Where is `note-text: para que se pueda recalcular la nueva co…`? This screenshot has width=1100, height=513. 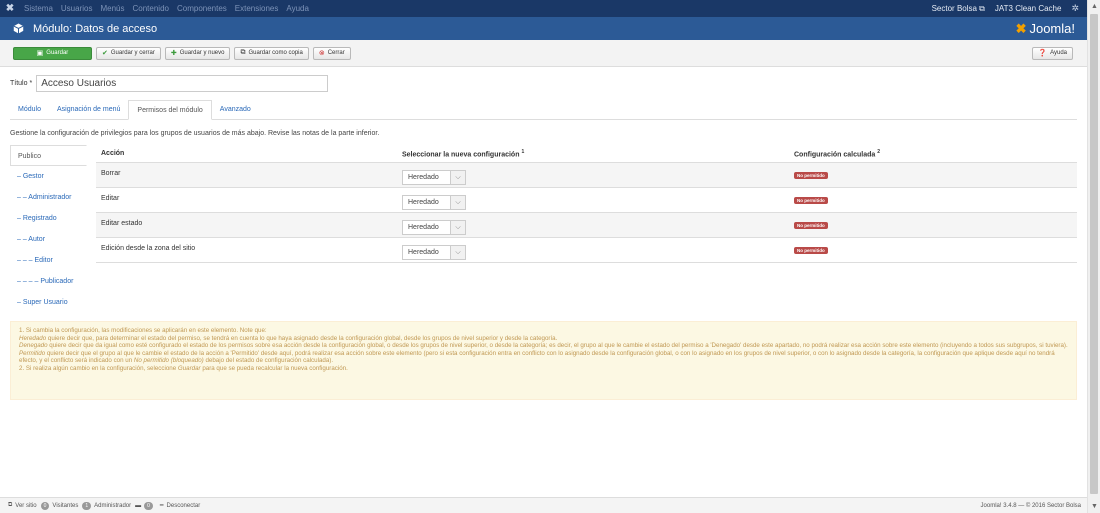 note-text: para que se pueda recalcular la nueva co… is located at coordinates (274, 368).